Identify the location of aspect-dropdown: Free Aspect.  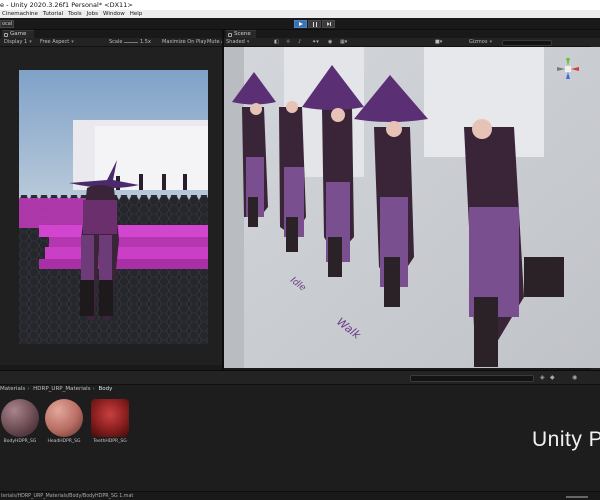
(57, 42).